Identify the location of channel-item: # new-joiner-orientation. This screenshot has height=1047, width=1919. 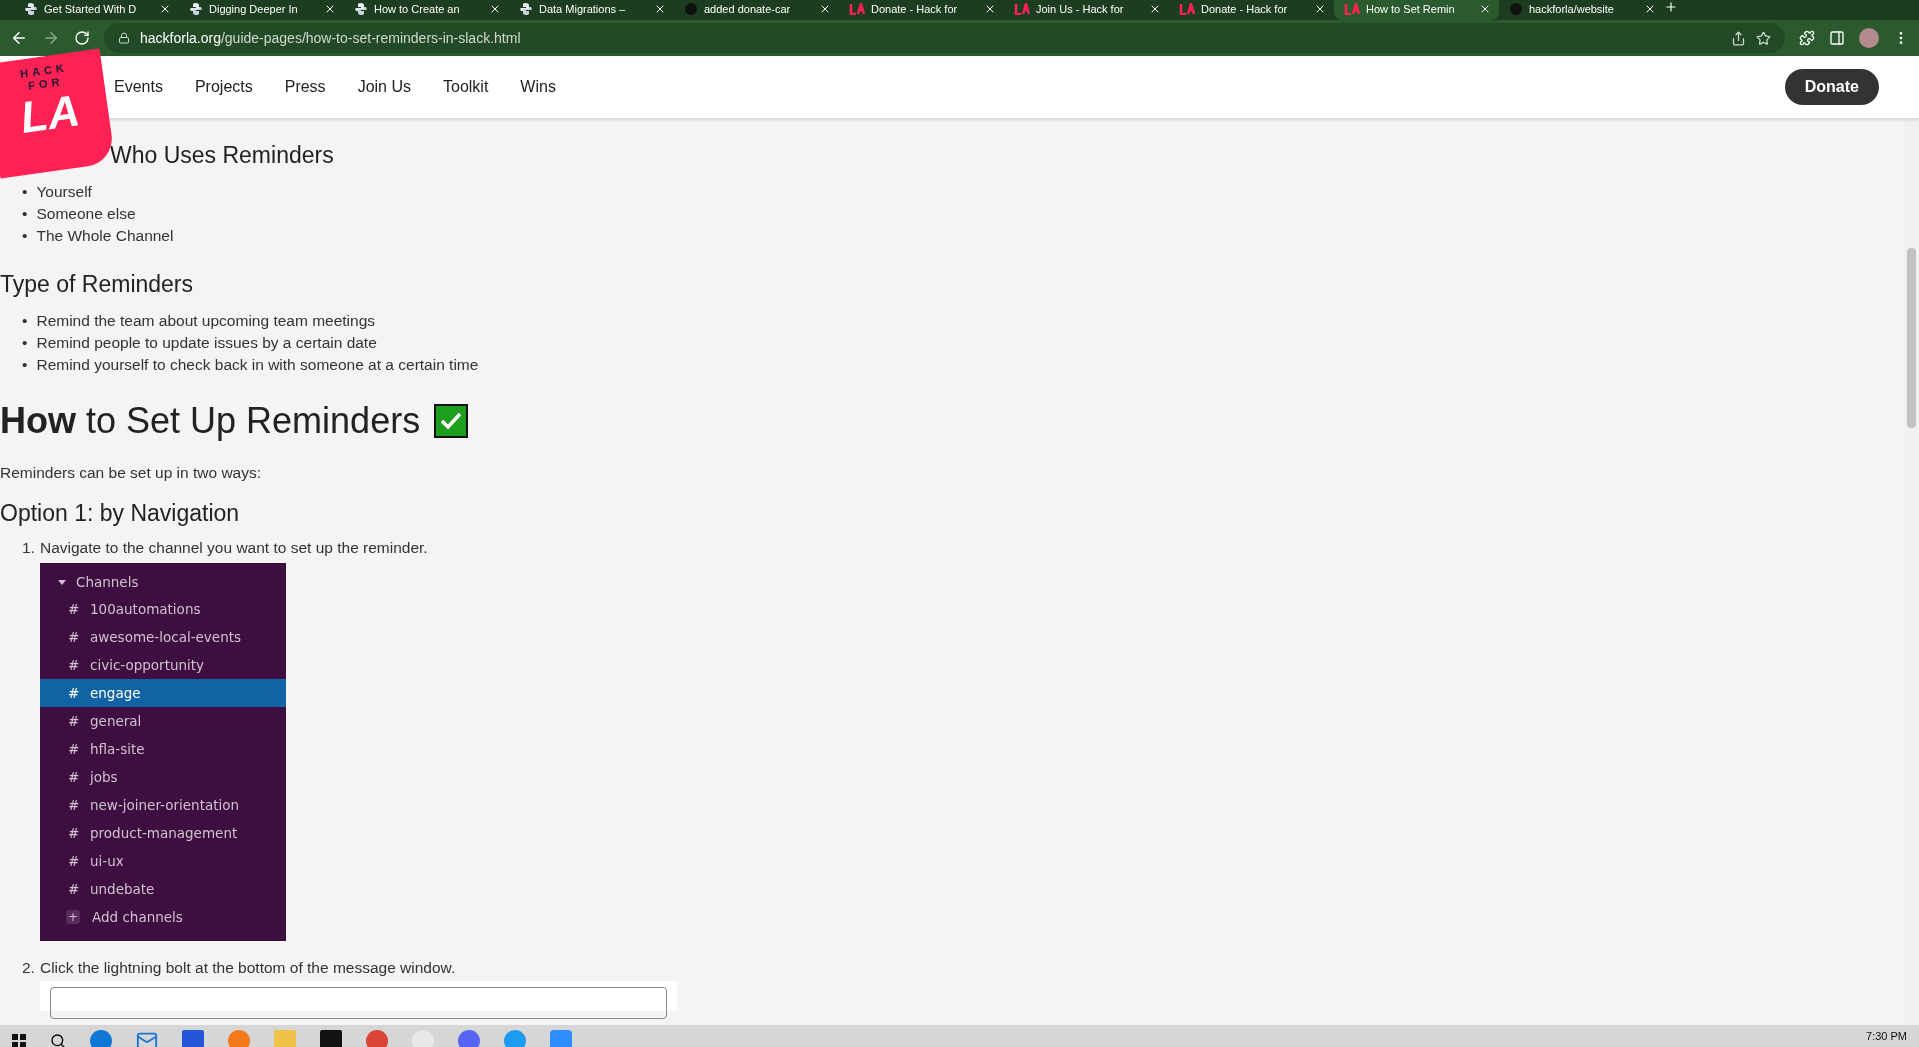
(163, 805).